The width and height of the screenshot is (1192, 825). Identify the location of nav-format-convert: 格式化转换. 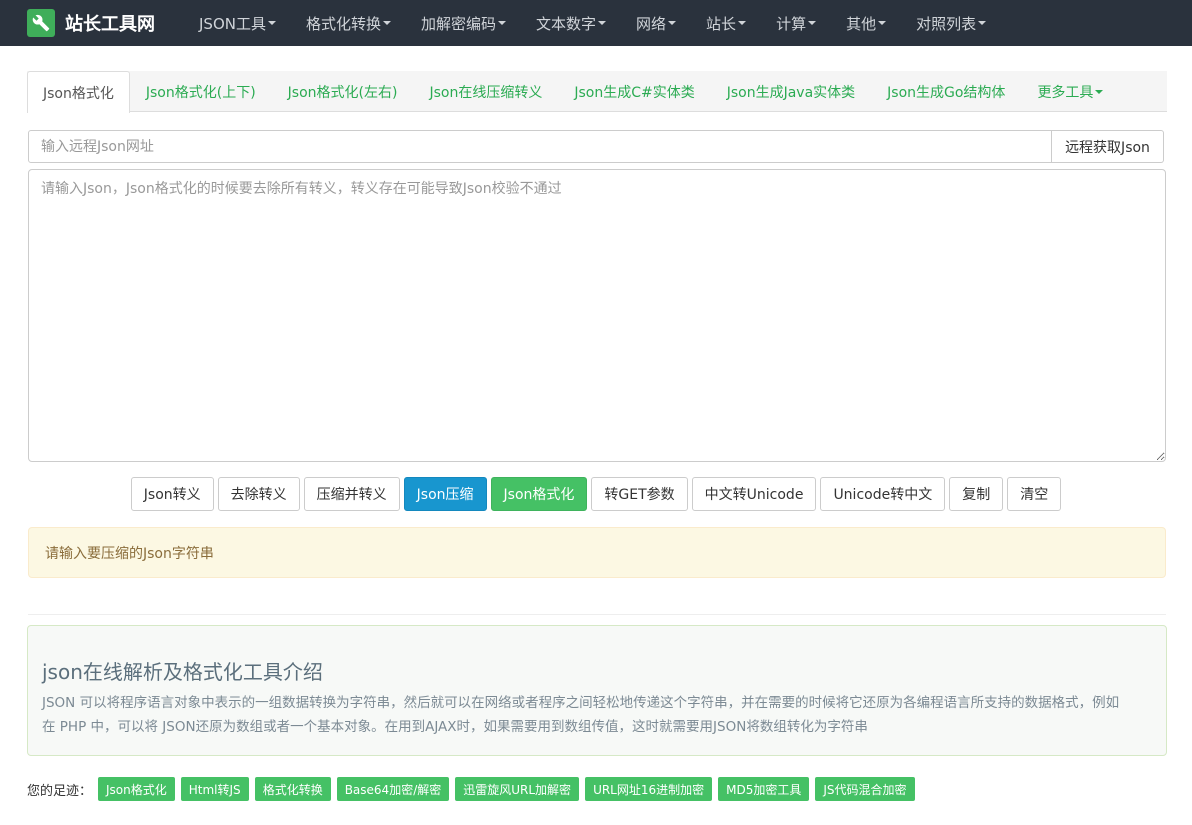
(348, 23).